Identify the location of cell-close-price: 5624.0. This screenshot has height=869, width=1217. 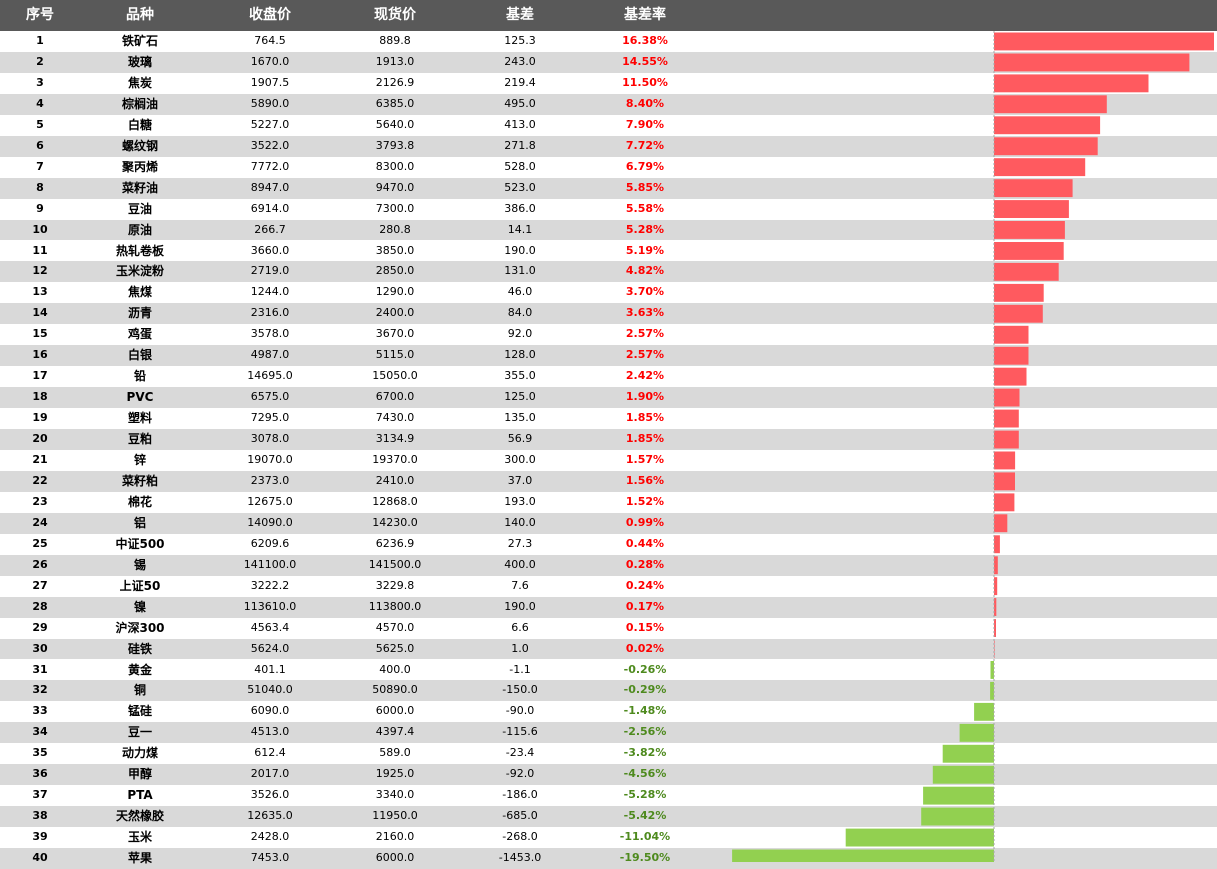
(270, 648).